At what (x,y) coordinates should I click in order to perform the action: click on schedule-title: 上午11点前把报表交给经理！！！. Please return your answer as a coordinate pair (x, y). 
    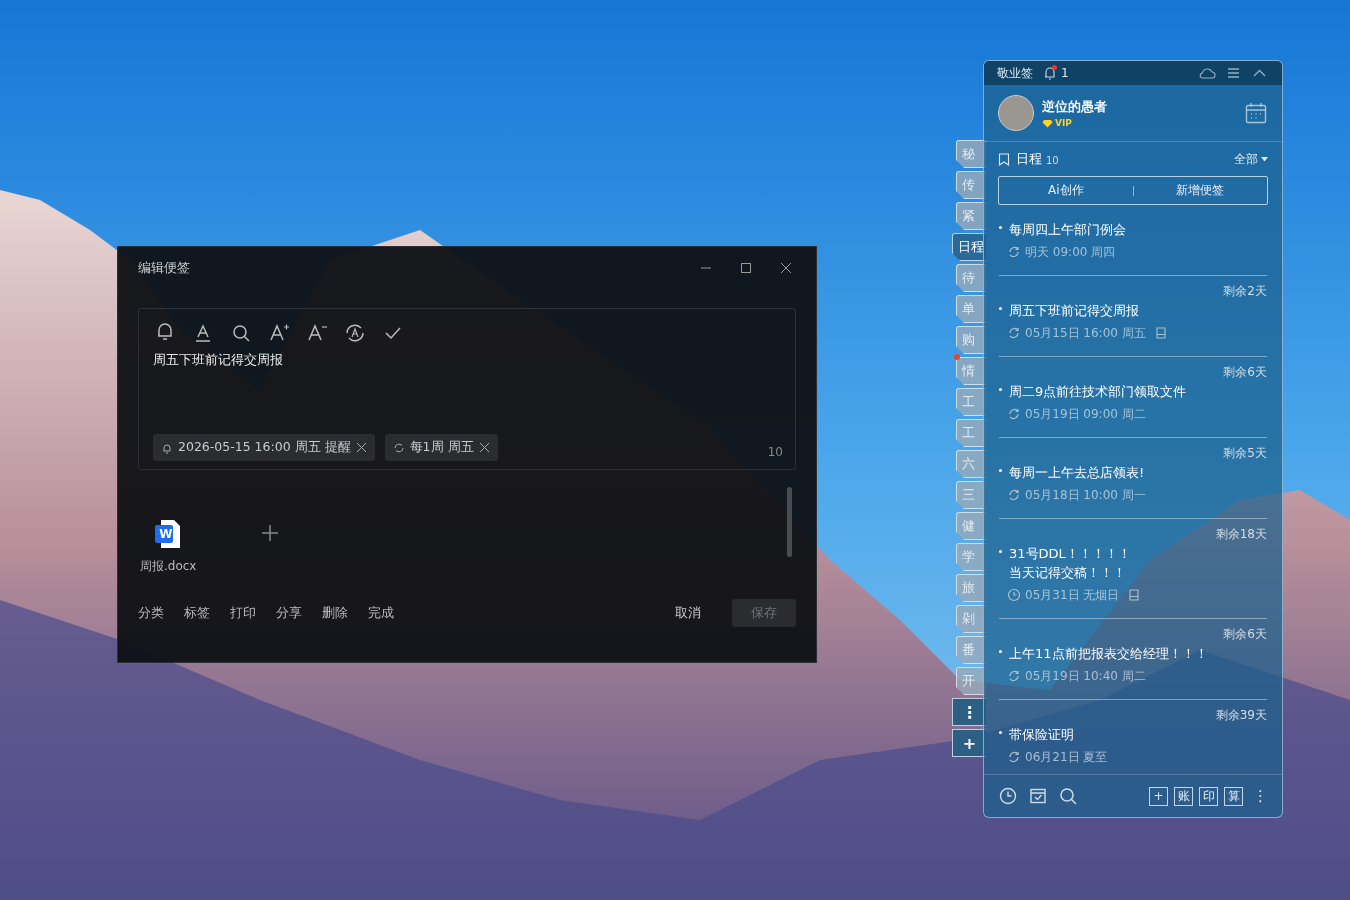
    Looking at the image, I should click on (1108, 653).